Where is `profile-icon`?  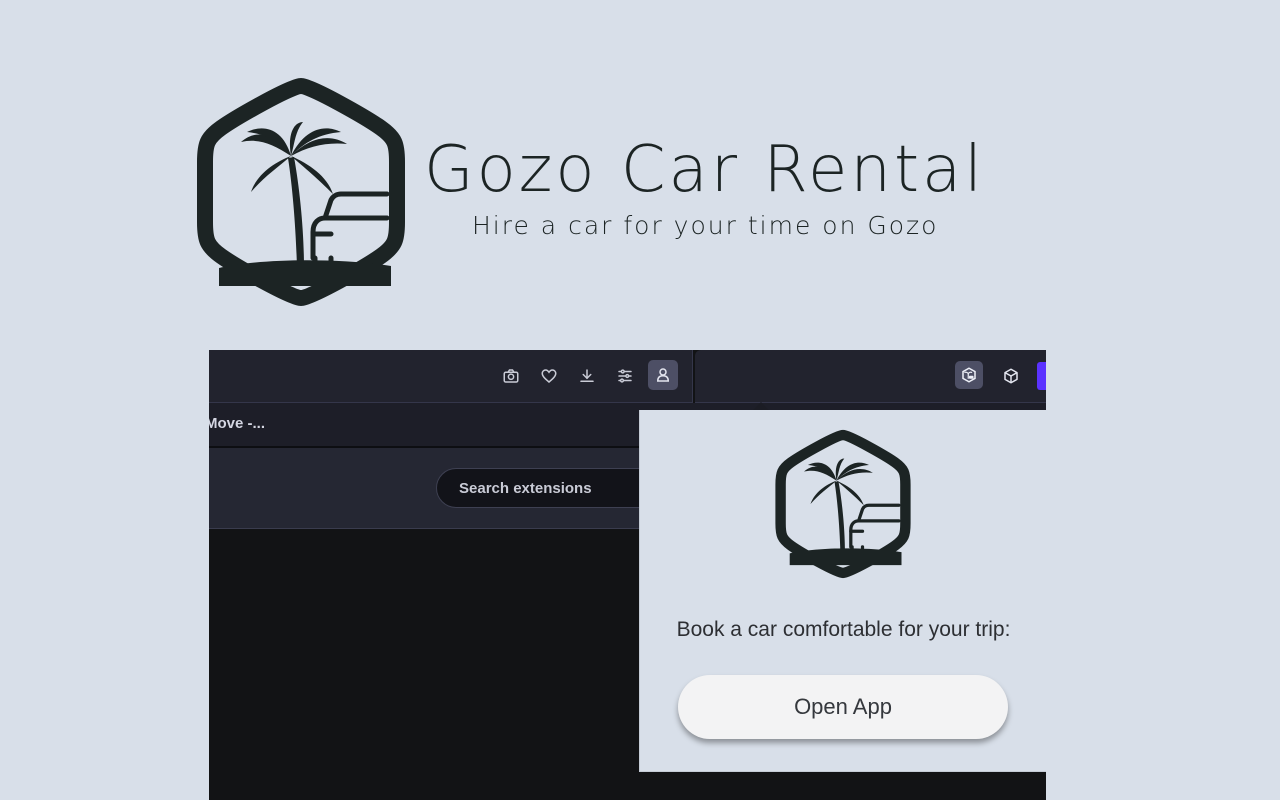 profile-icon is located at coordinates (663, 375).